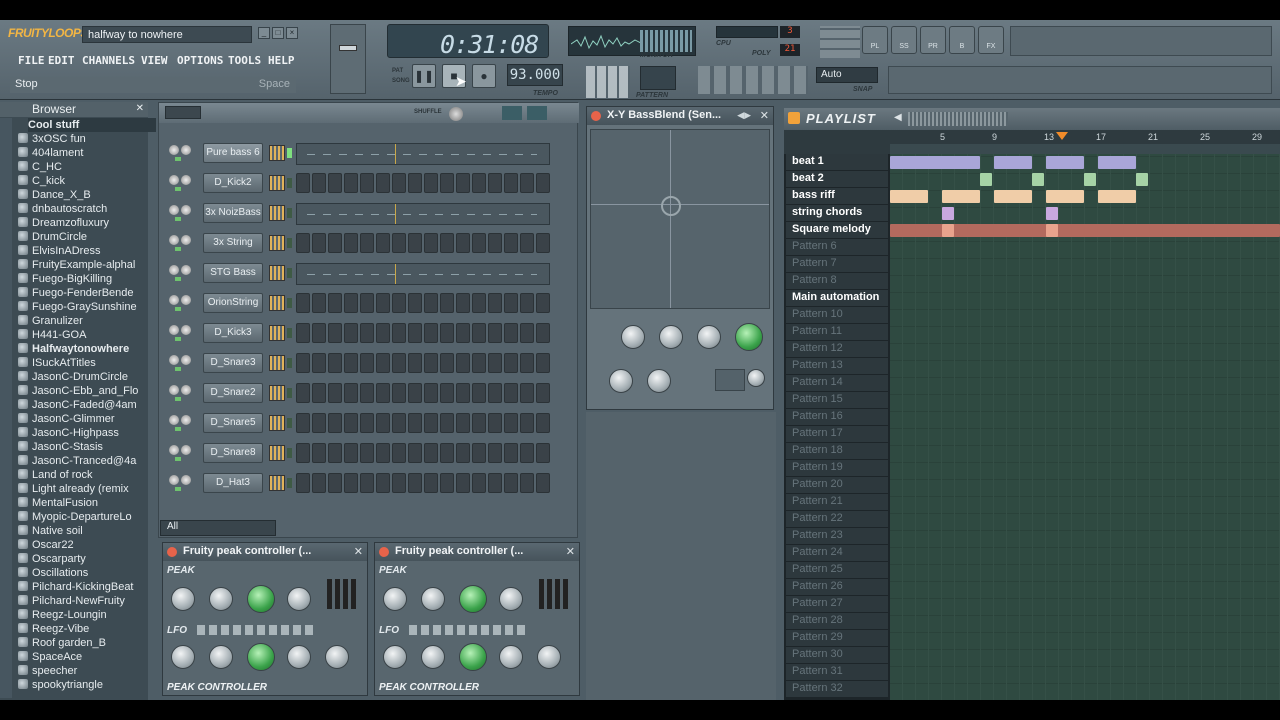  I want to click on channel-button: D_Snare3, so click(233, 363).